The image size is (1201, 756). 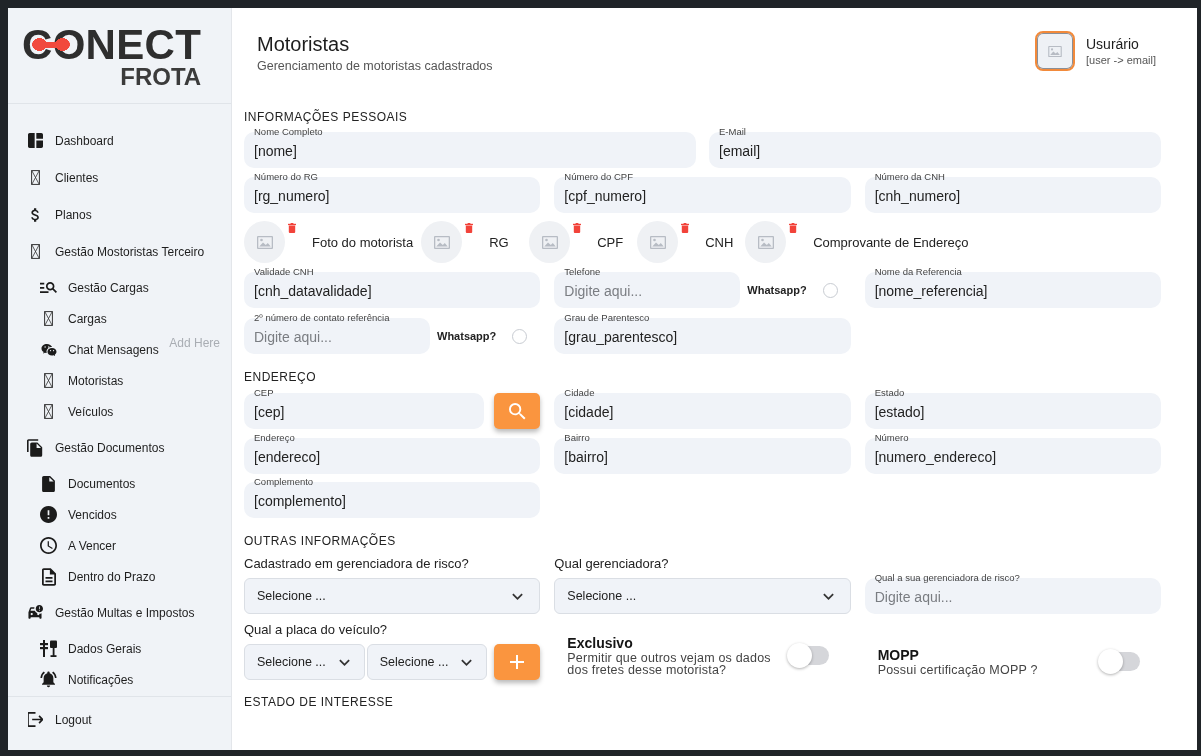 I want to click on nav-subitem: Dentro do Prazo, so click(x=98, y=576).